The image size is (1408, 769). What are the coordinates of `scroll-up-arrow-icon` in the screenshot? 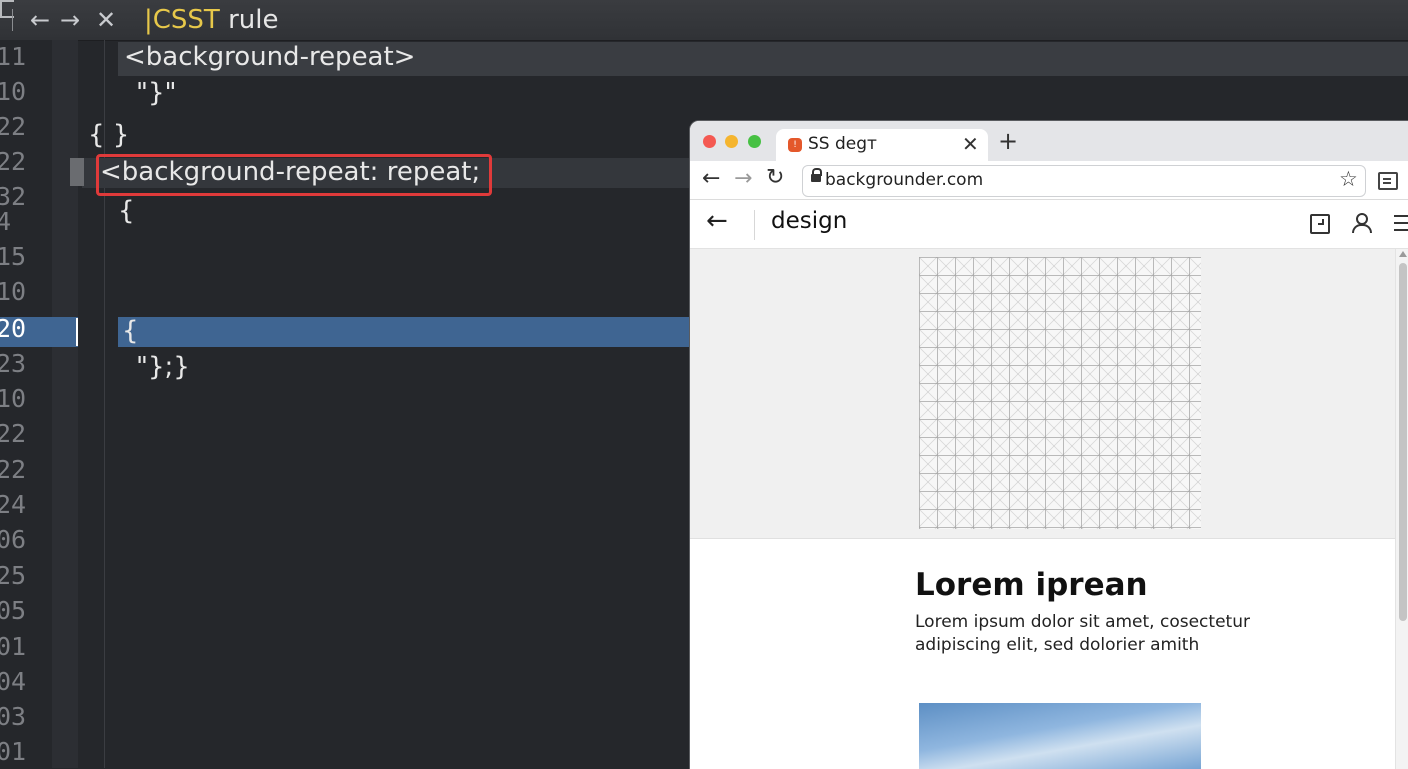 It's located at (1403, 254).